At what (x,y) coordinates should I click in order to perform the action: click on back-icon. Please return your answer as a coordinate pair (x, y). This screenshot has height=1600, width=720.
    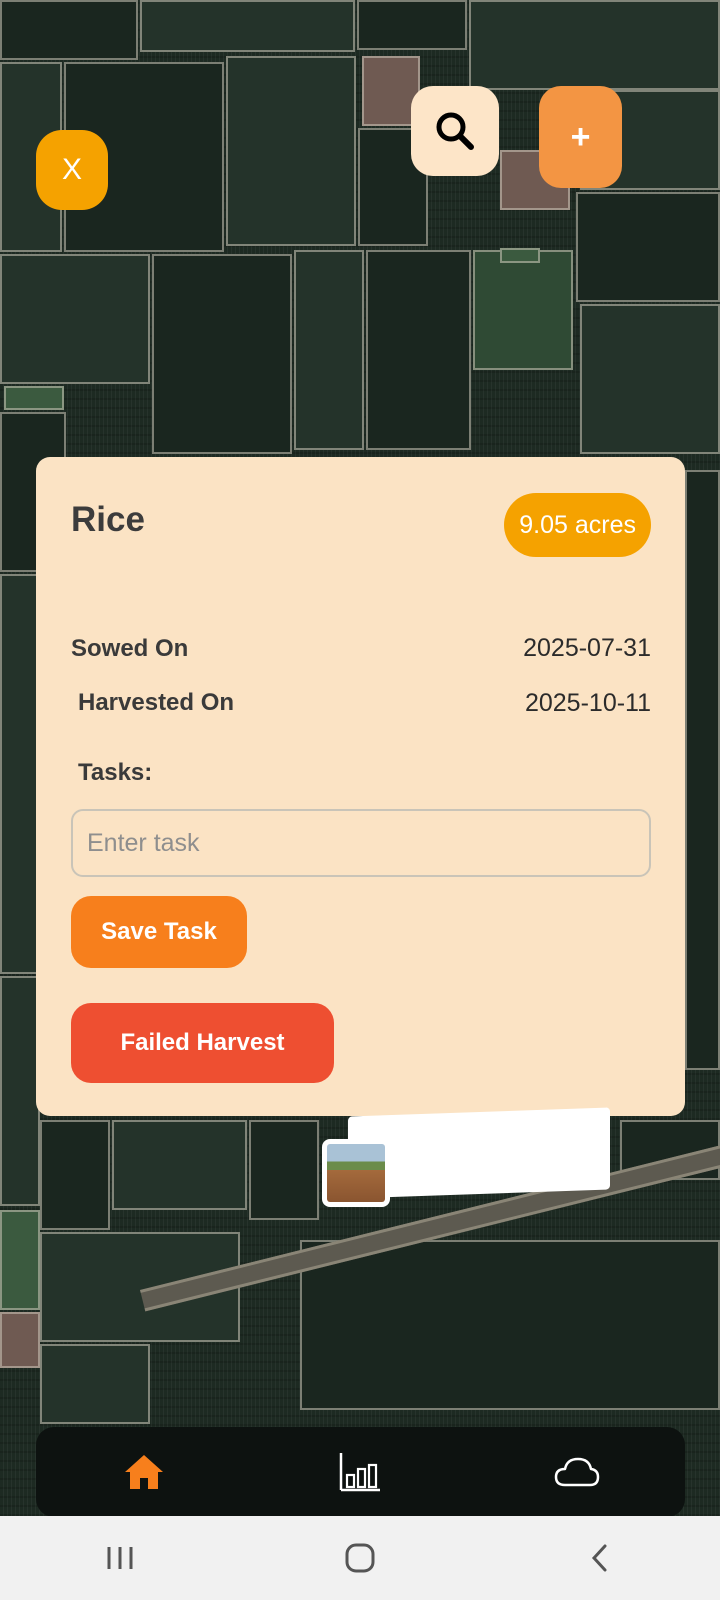
    Looking at the image, I should click on (599, 1558).